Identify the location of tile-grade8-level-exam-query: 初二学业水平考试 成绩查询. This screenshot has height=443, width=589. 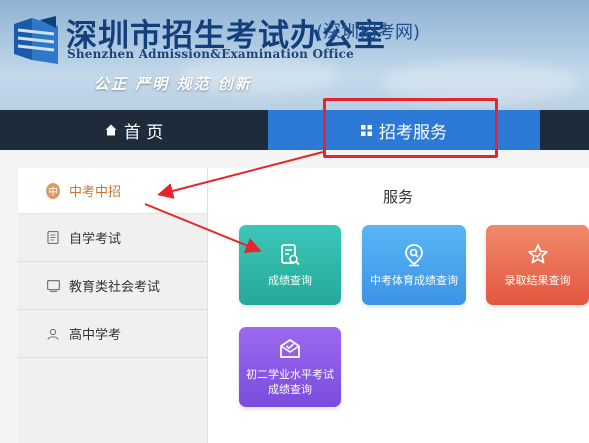
(290, 367).